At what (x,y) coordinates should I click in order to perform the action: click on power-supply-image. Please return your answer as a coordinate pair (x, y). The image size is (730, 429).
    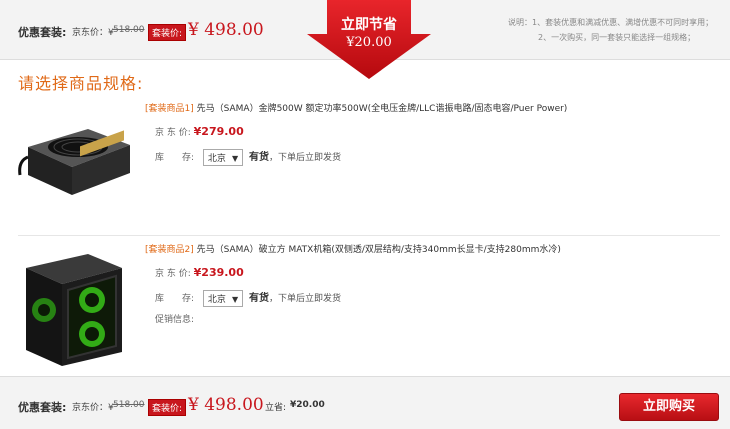
    Looking at the image, I should click on (77, 158).